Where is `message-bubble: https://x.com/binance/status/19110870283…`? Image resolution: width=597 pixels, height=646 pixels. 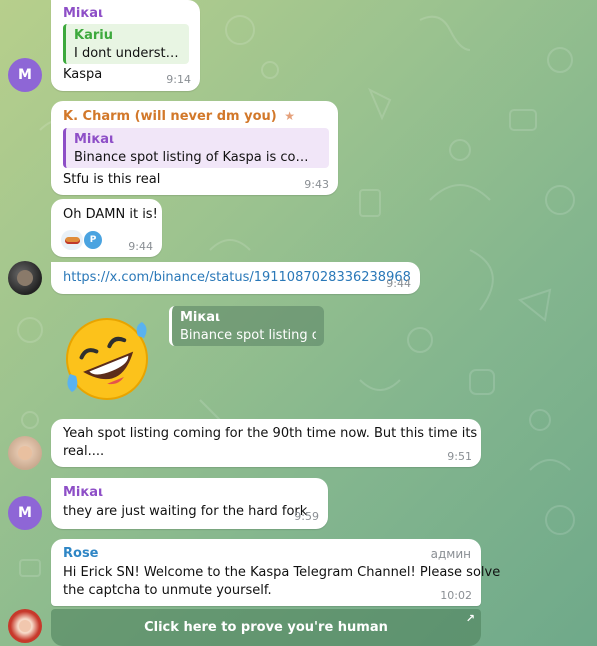 message-bubble: https://x.com/binance/status/19110870283… is located at coordinates (235, 278).